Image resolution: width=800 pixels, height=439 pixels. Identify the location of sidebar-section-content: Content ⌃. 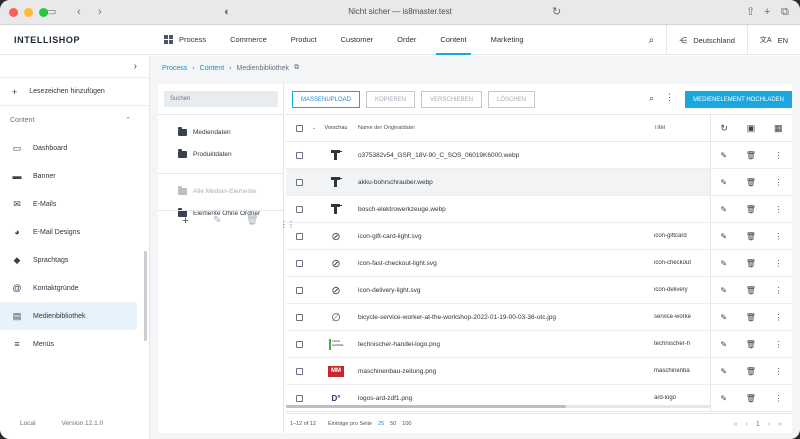
(74, 120).